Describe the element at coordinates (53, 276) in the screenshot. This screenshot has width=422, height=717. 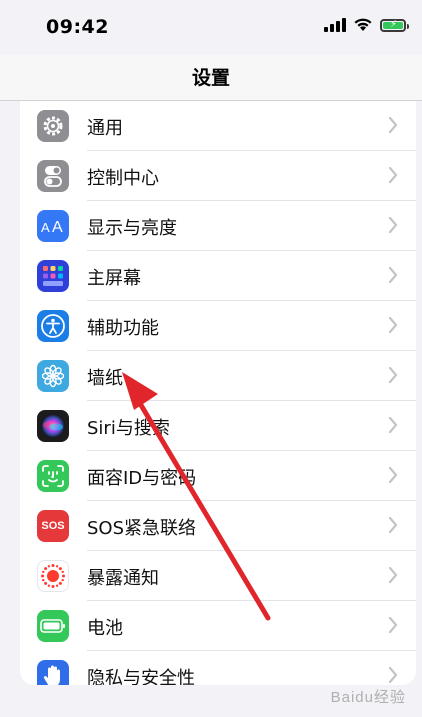
I see `home-grid-icon` at that location.